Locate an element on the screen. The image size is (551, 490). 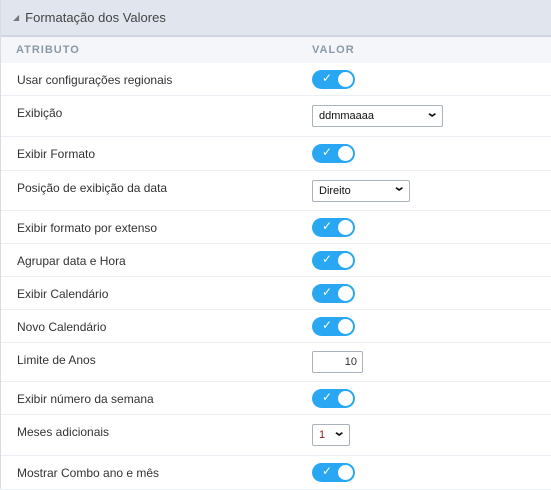
table-row: Exibir Calendário ✓ is located at coordinates (276, 293).